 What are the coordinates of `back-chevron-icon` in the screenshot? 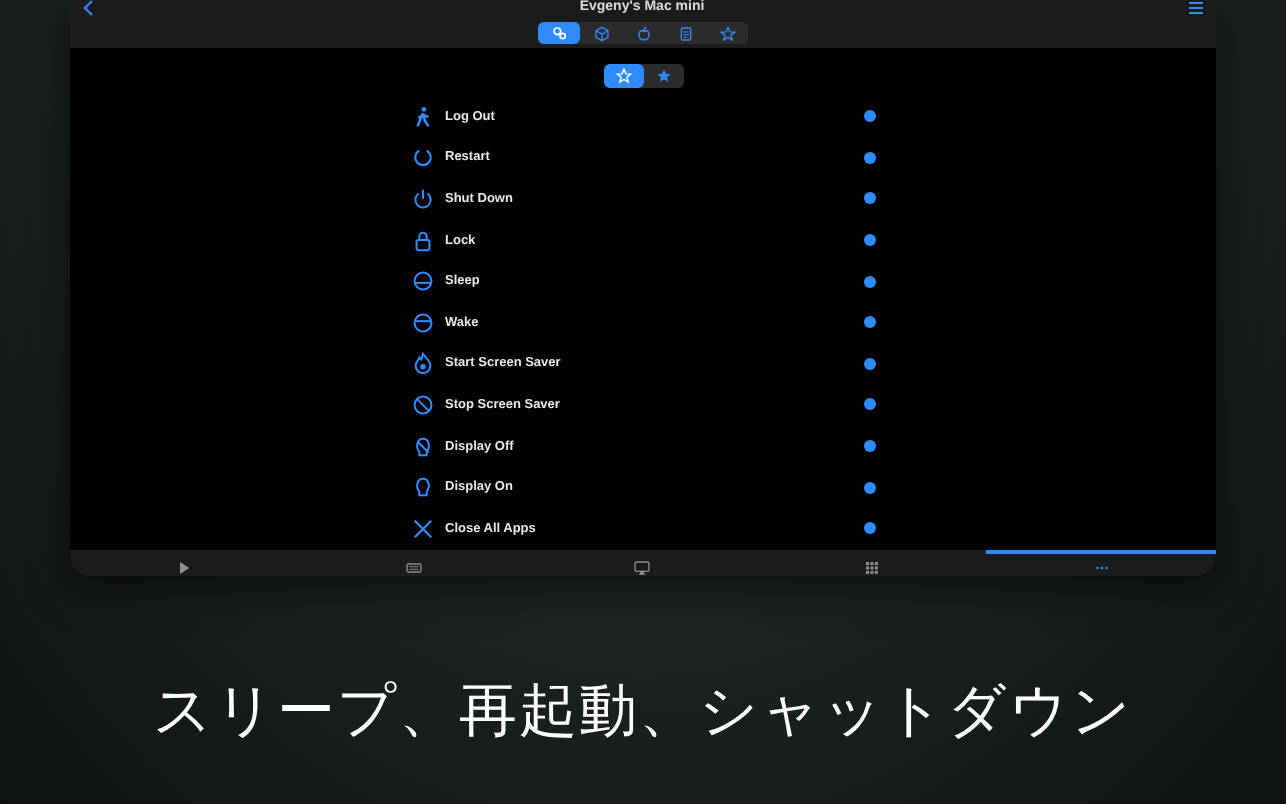 It's located at (89, 8).